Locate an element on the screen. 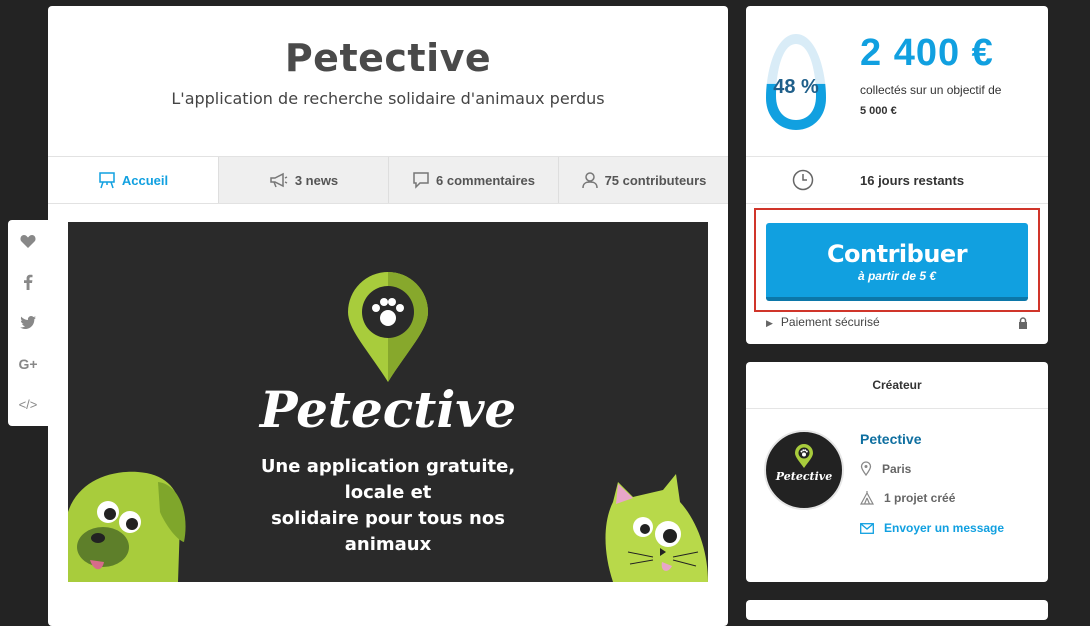  goal-amount: 5 000 € is located at coordinates (878, 111).